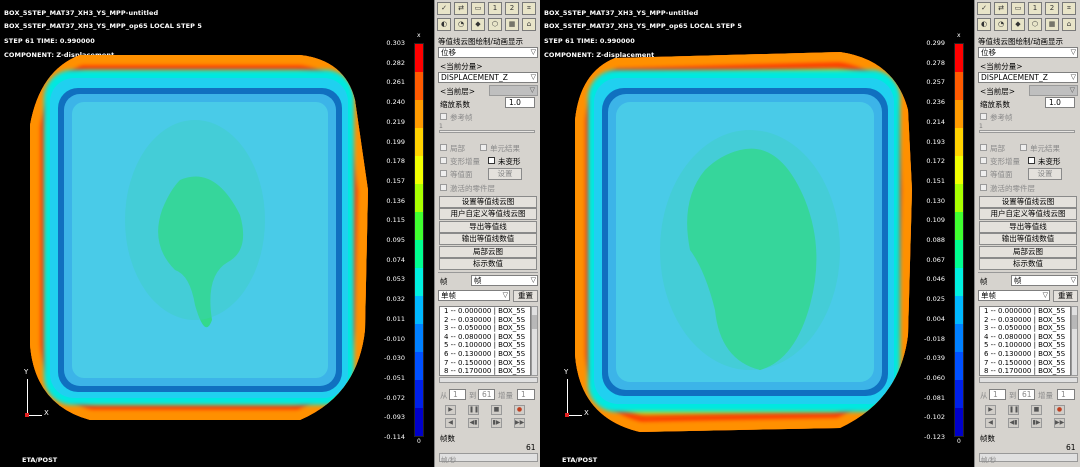 This screenshot has width=1080, height=467. I want to click on frame-list-hscrollbar, so click(1028, 380).